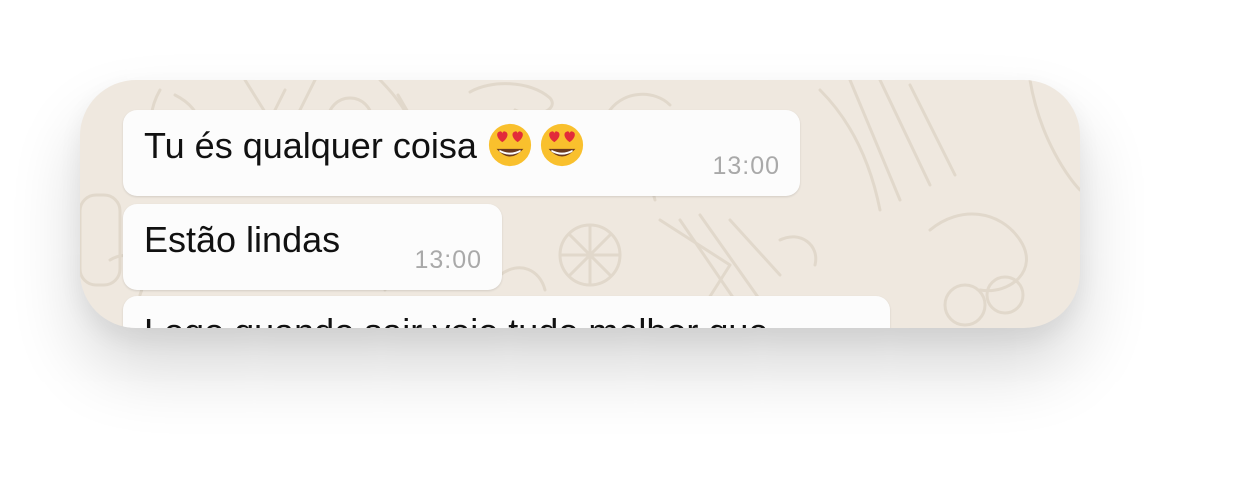 Image resolution: width=1240 pixels, height=488 pixels. What do you see at coordinates (536, 145) in the screenshot?
I see `emoji-group` at bounding box center [536, 145].